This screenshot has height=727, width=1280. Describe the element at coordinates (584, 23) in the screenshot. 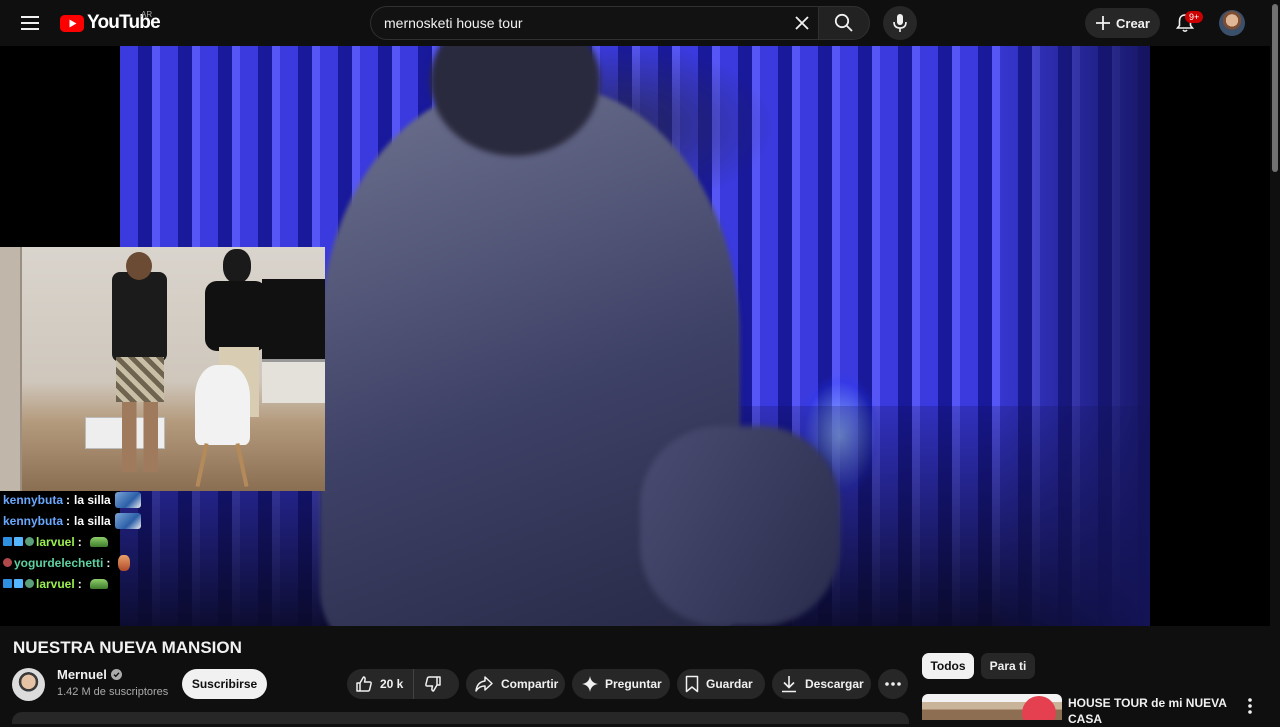

I see `search-input` at that location.